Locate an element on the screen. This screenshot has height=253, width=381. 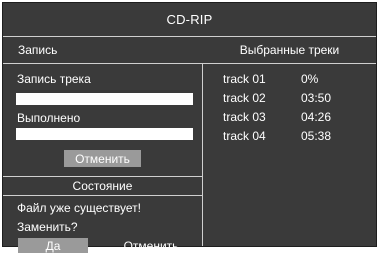
track-recording-progress-field is located at coordinates (104, 99).